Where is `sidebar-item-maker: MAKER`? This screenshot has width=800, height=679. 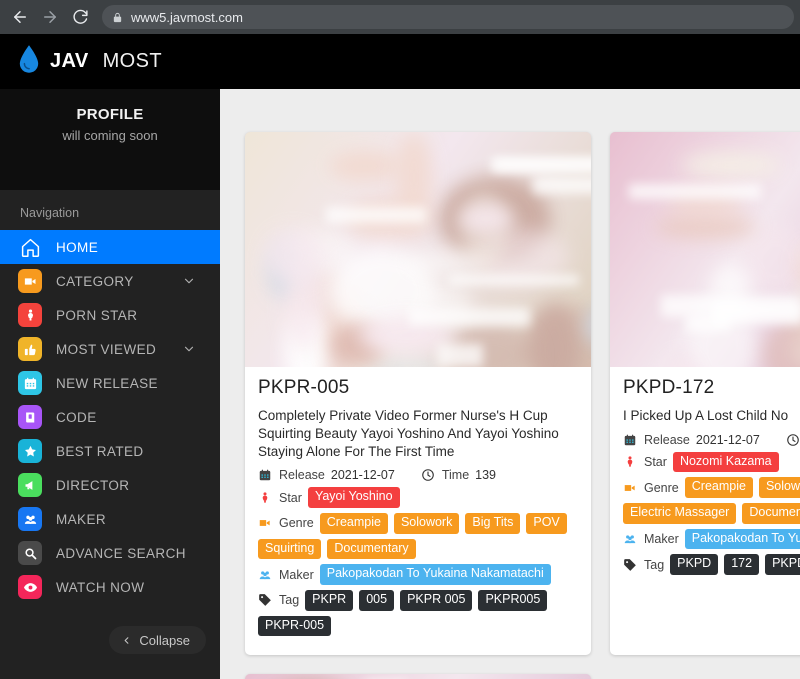
sidebar-item-maker: MAKER is located at coordinates (110, 519).